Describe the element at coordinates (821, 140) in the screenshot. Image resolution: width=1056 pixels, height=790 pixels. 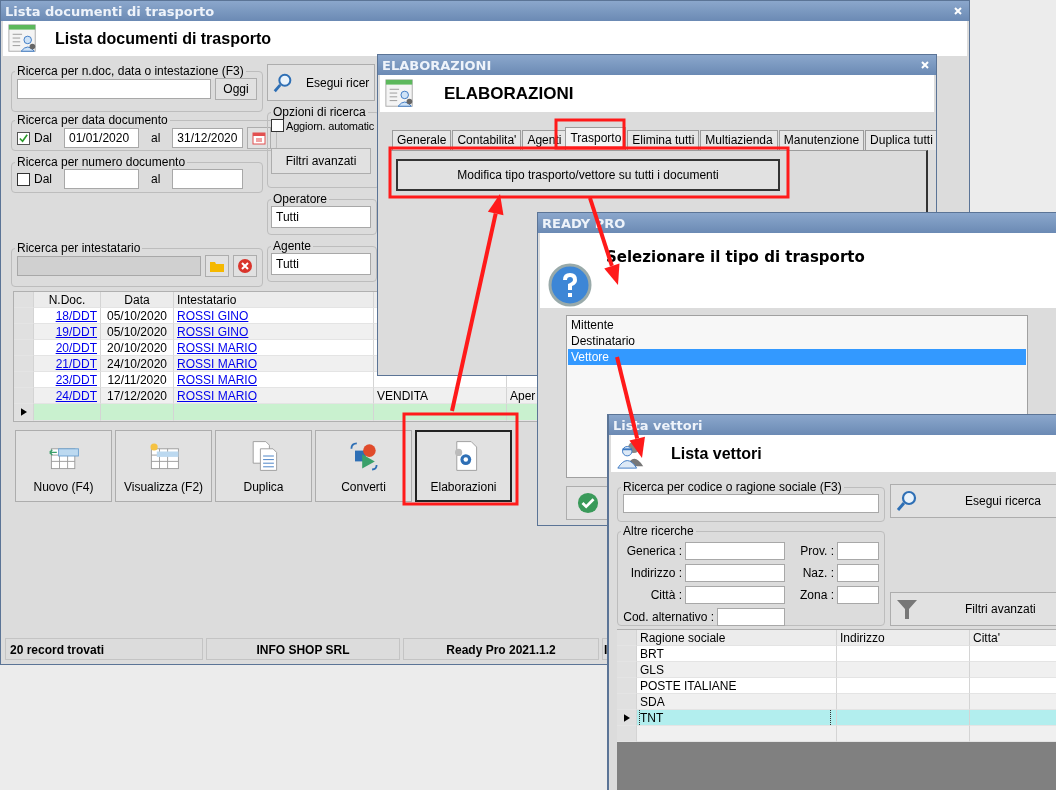
I see `tab: Manutenzione` at that location.